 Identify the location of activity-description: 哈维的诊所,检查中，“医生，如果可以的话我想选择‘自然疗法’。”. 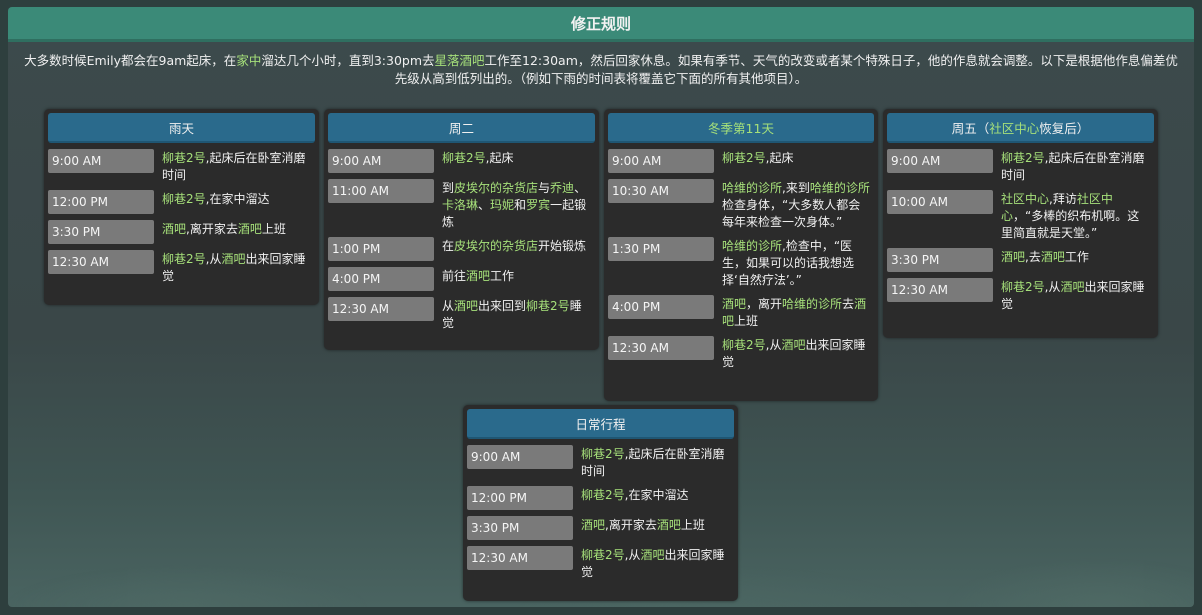
(794, 263).